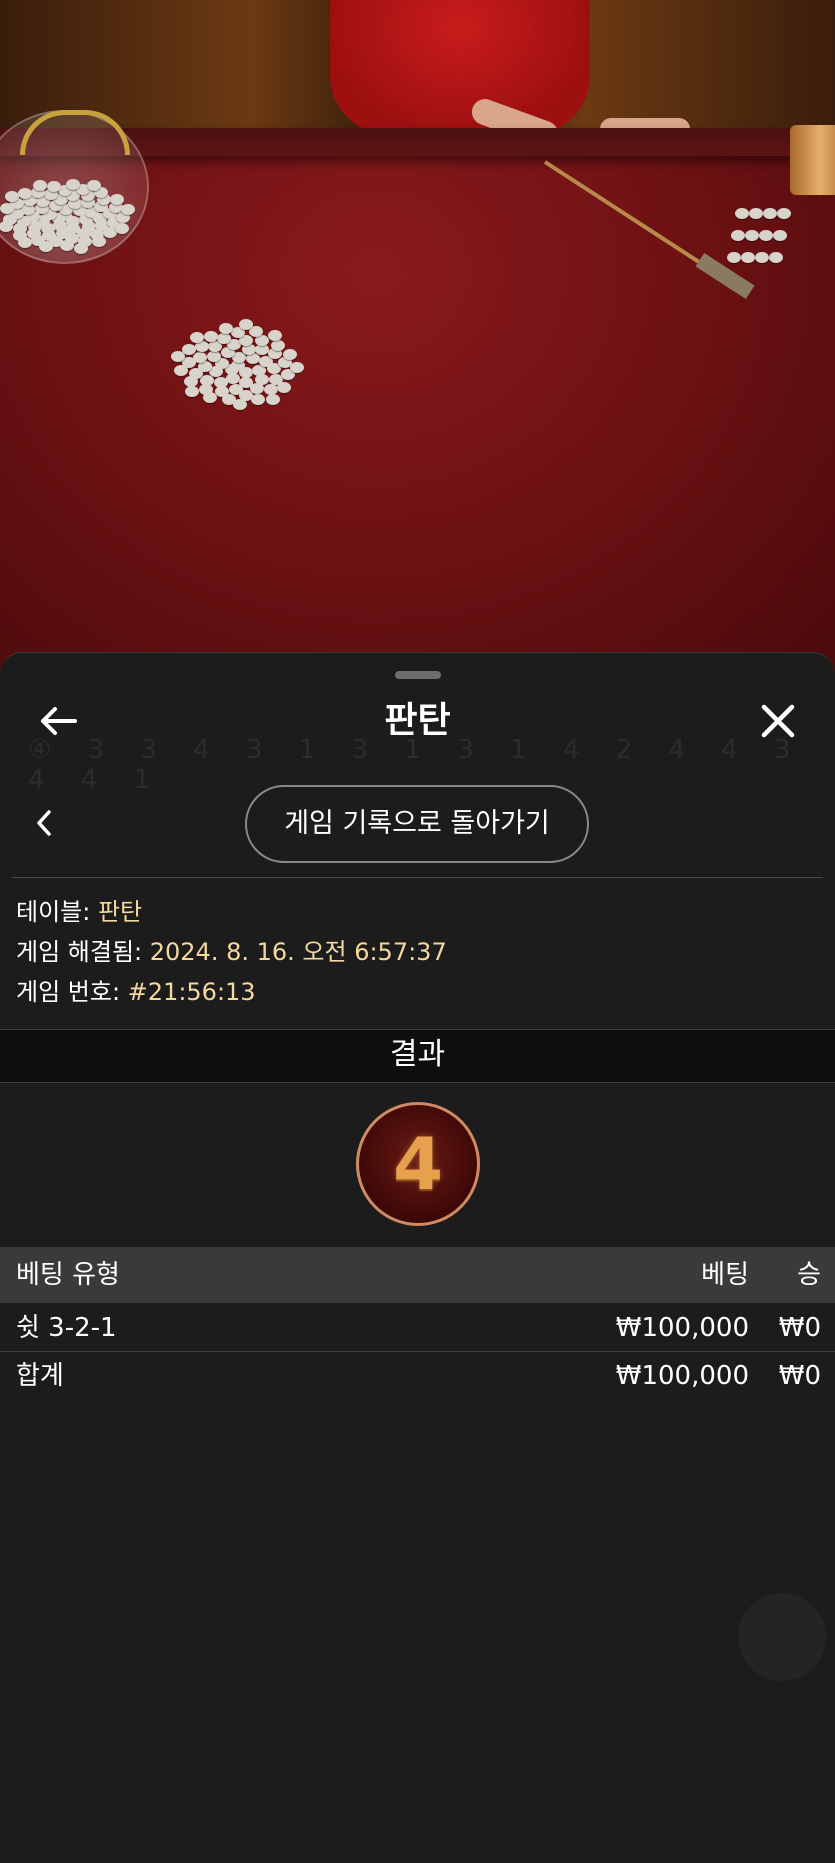 This screenshot has width=835, height=1863. Describe the element at coordinates (120, 912) in the screenshot. I see `table-value: 판탄` at that location.